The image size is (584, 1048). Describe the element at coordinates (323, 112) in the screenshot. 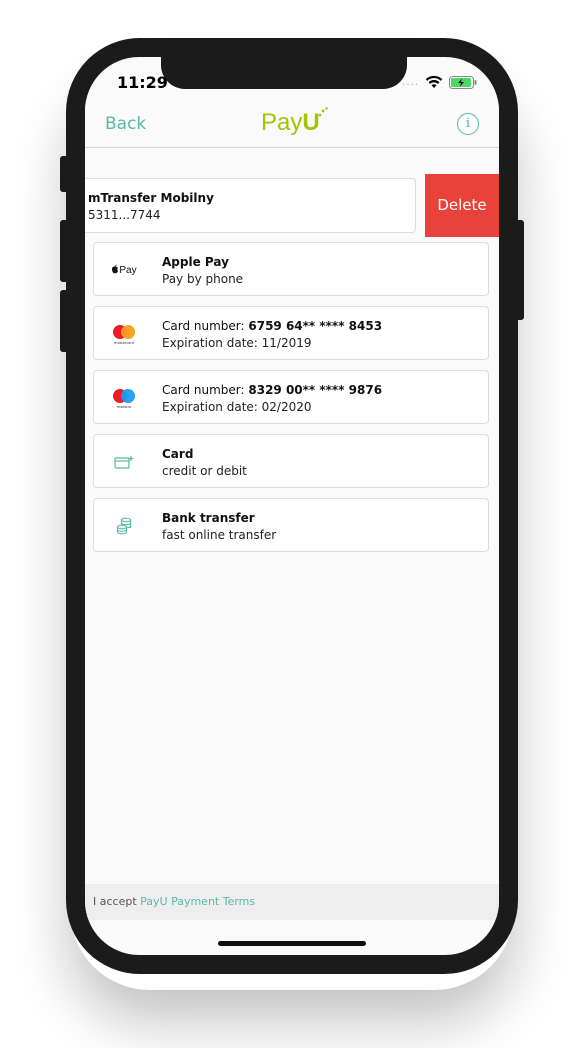

I see `logo-dots-icon` at that location.